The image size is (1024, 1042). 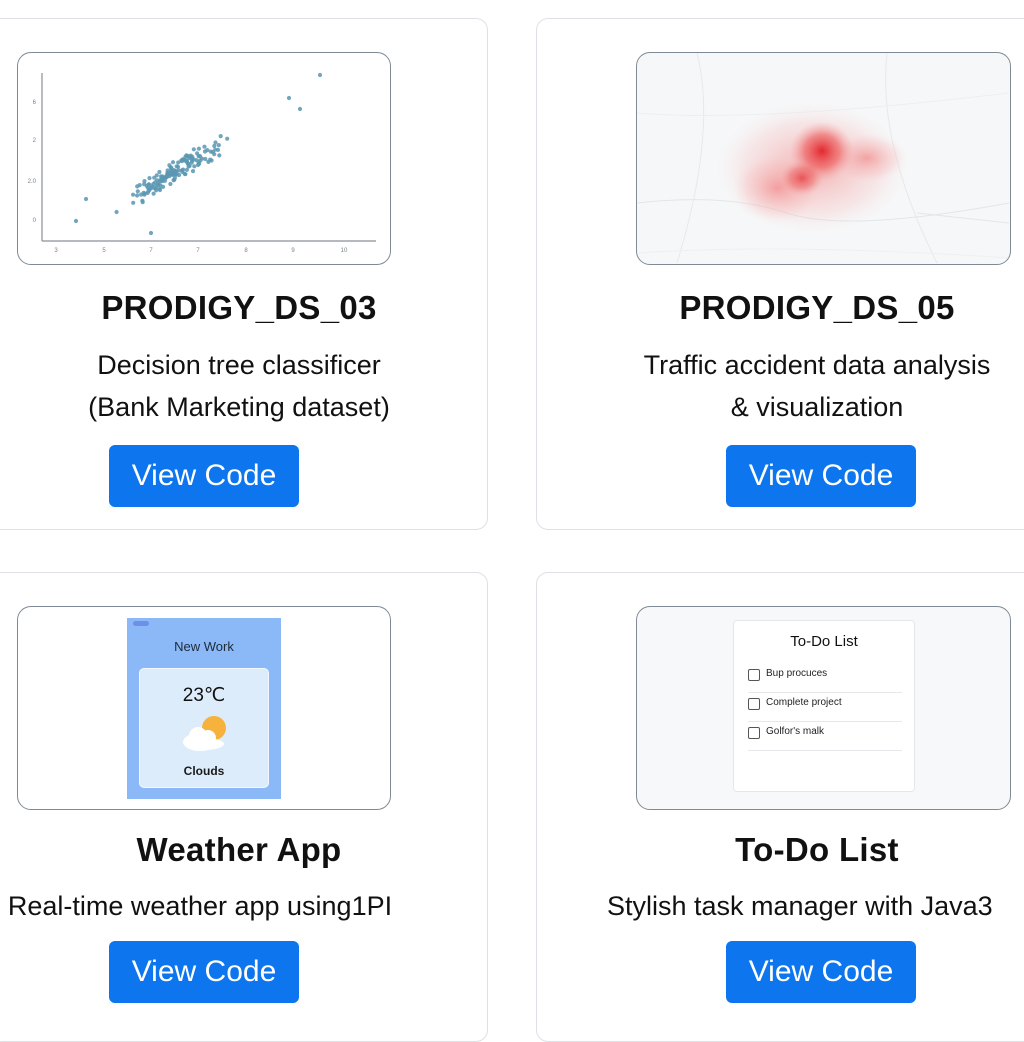 What do you see at coordinates (817, 365) in the screenshot?
I see `project-description-line1: Traffic accident data analysis` at bounding box center [817, 365].